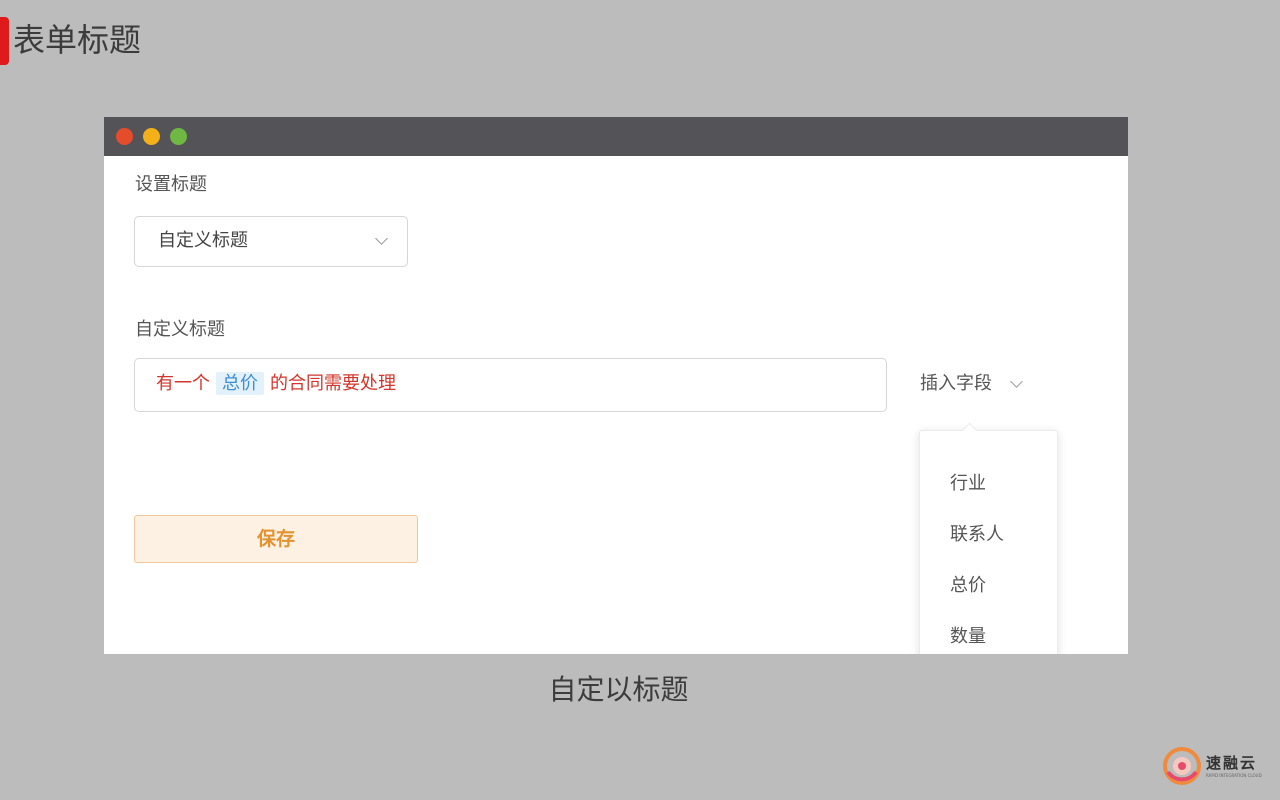  I want to click on title-type-select-value: 自定义标题, so click(203, 240).